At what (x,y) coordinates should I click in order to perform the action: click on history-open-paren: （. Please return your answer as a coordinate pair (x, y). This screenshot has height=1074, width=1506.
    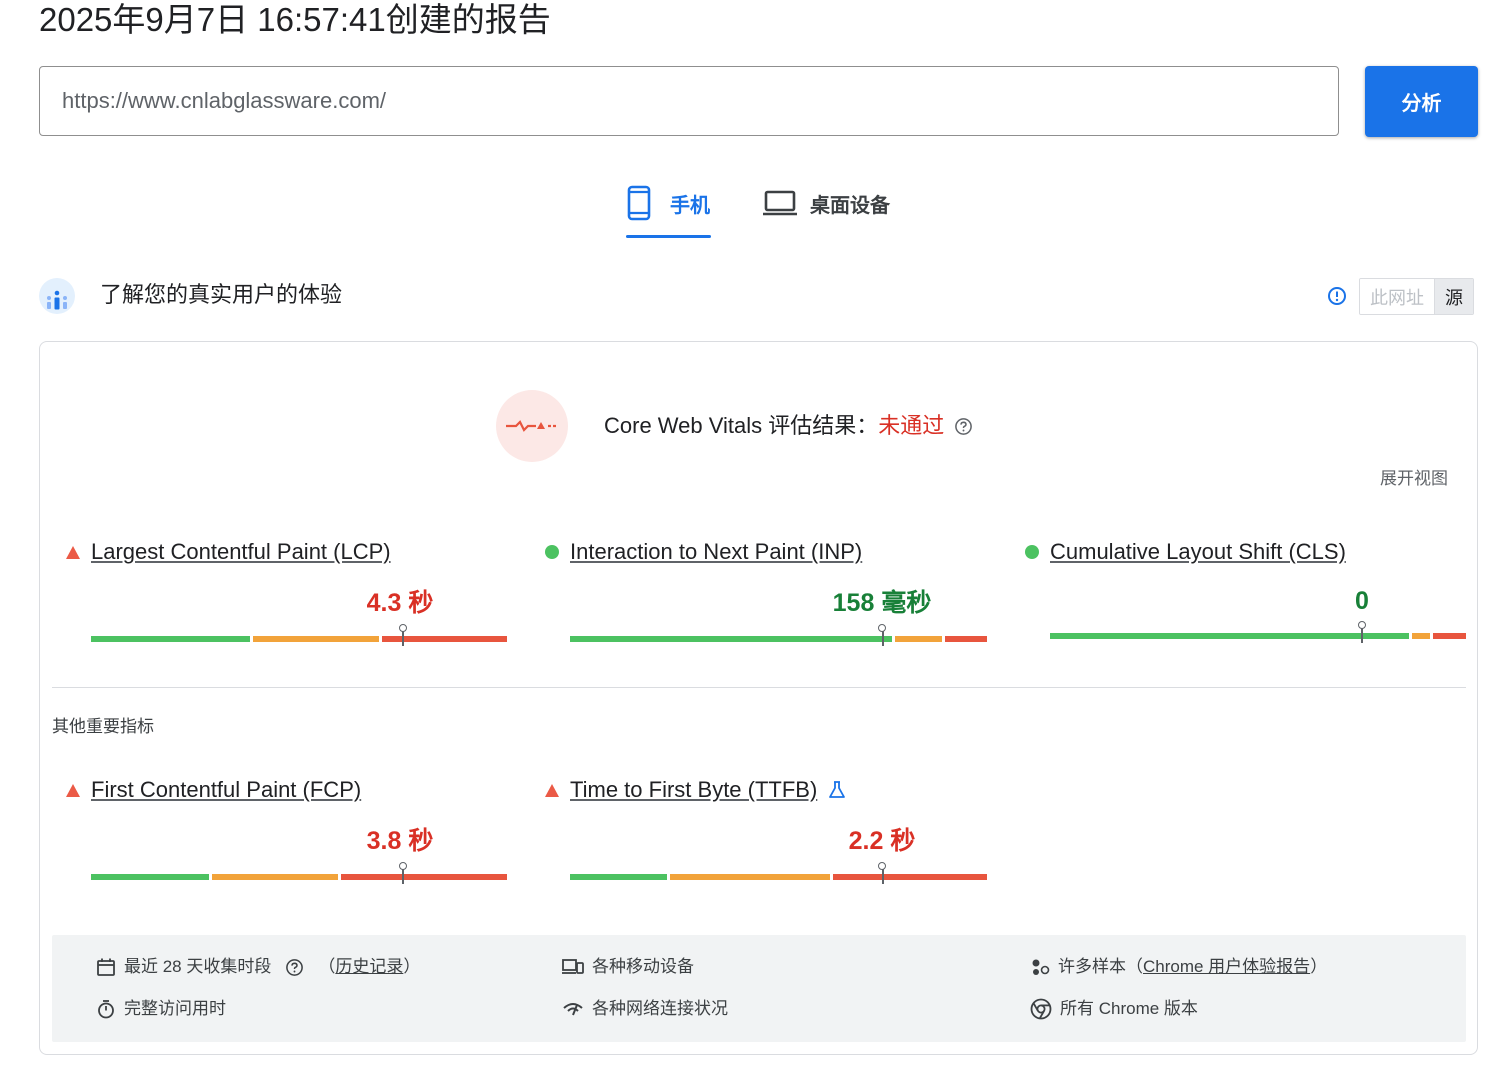
    Looking at the image, I should click on (327, 966).